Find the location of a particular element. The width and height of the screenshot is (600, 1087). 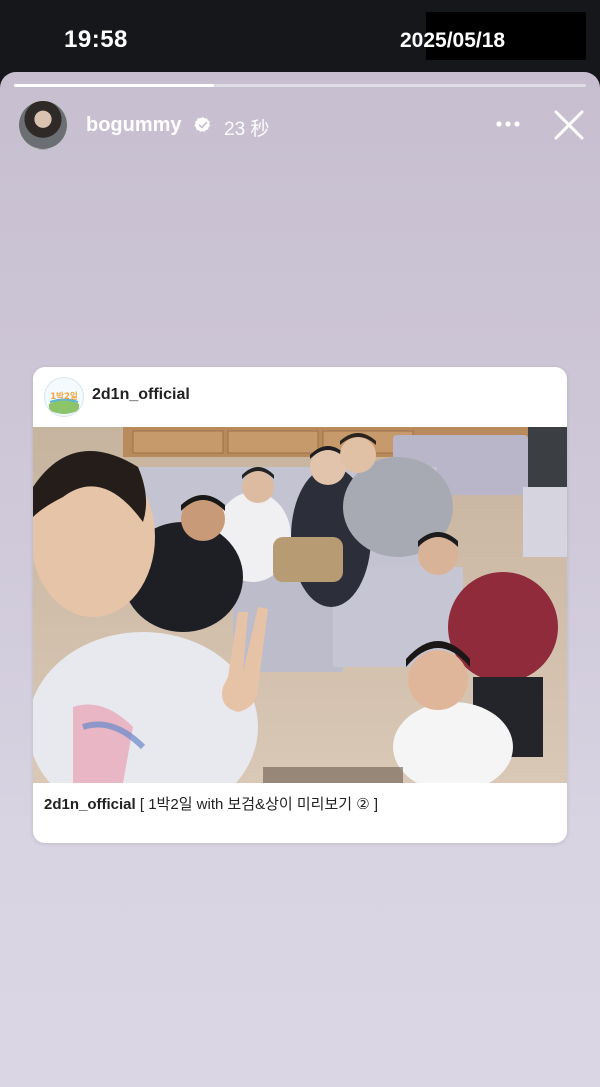

shared-post-avatar: 1박2일 is located at coordinates (64, 397).